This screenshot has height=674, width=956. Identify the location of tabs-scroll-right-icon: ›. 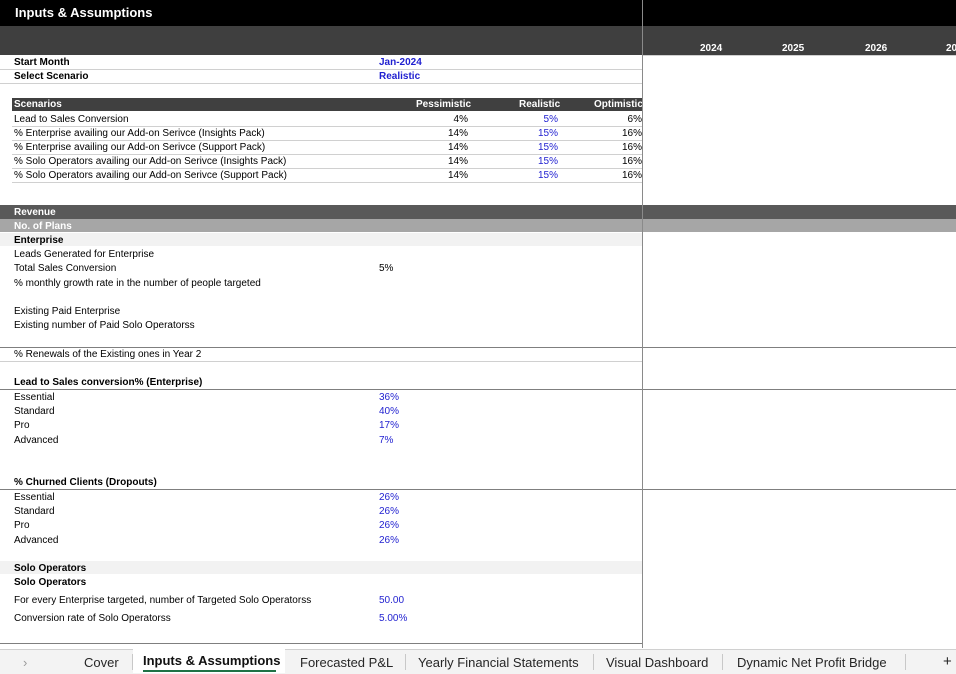
(25, 662).